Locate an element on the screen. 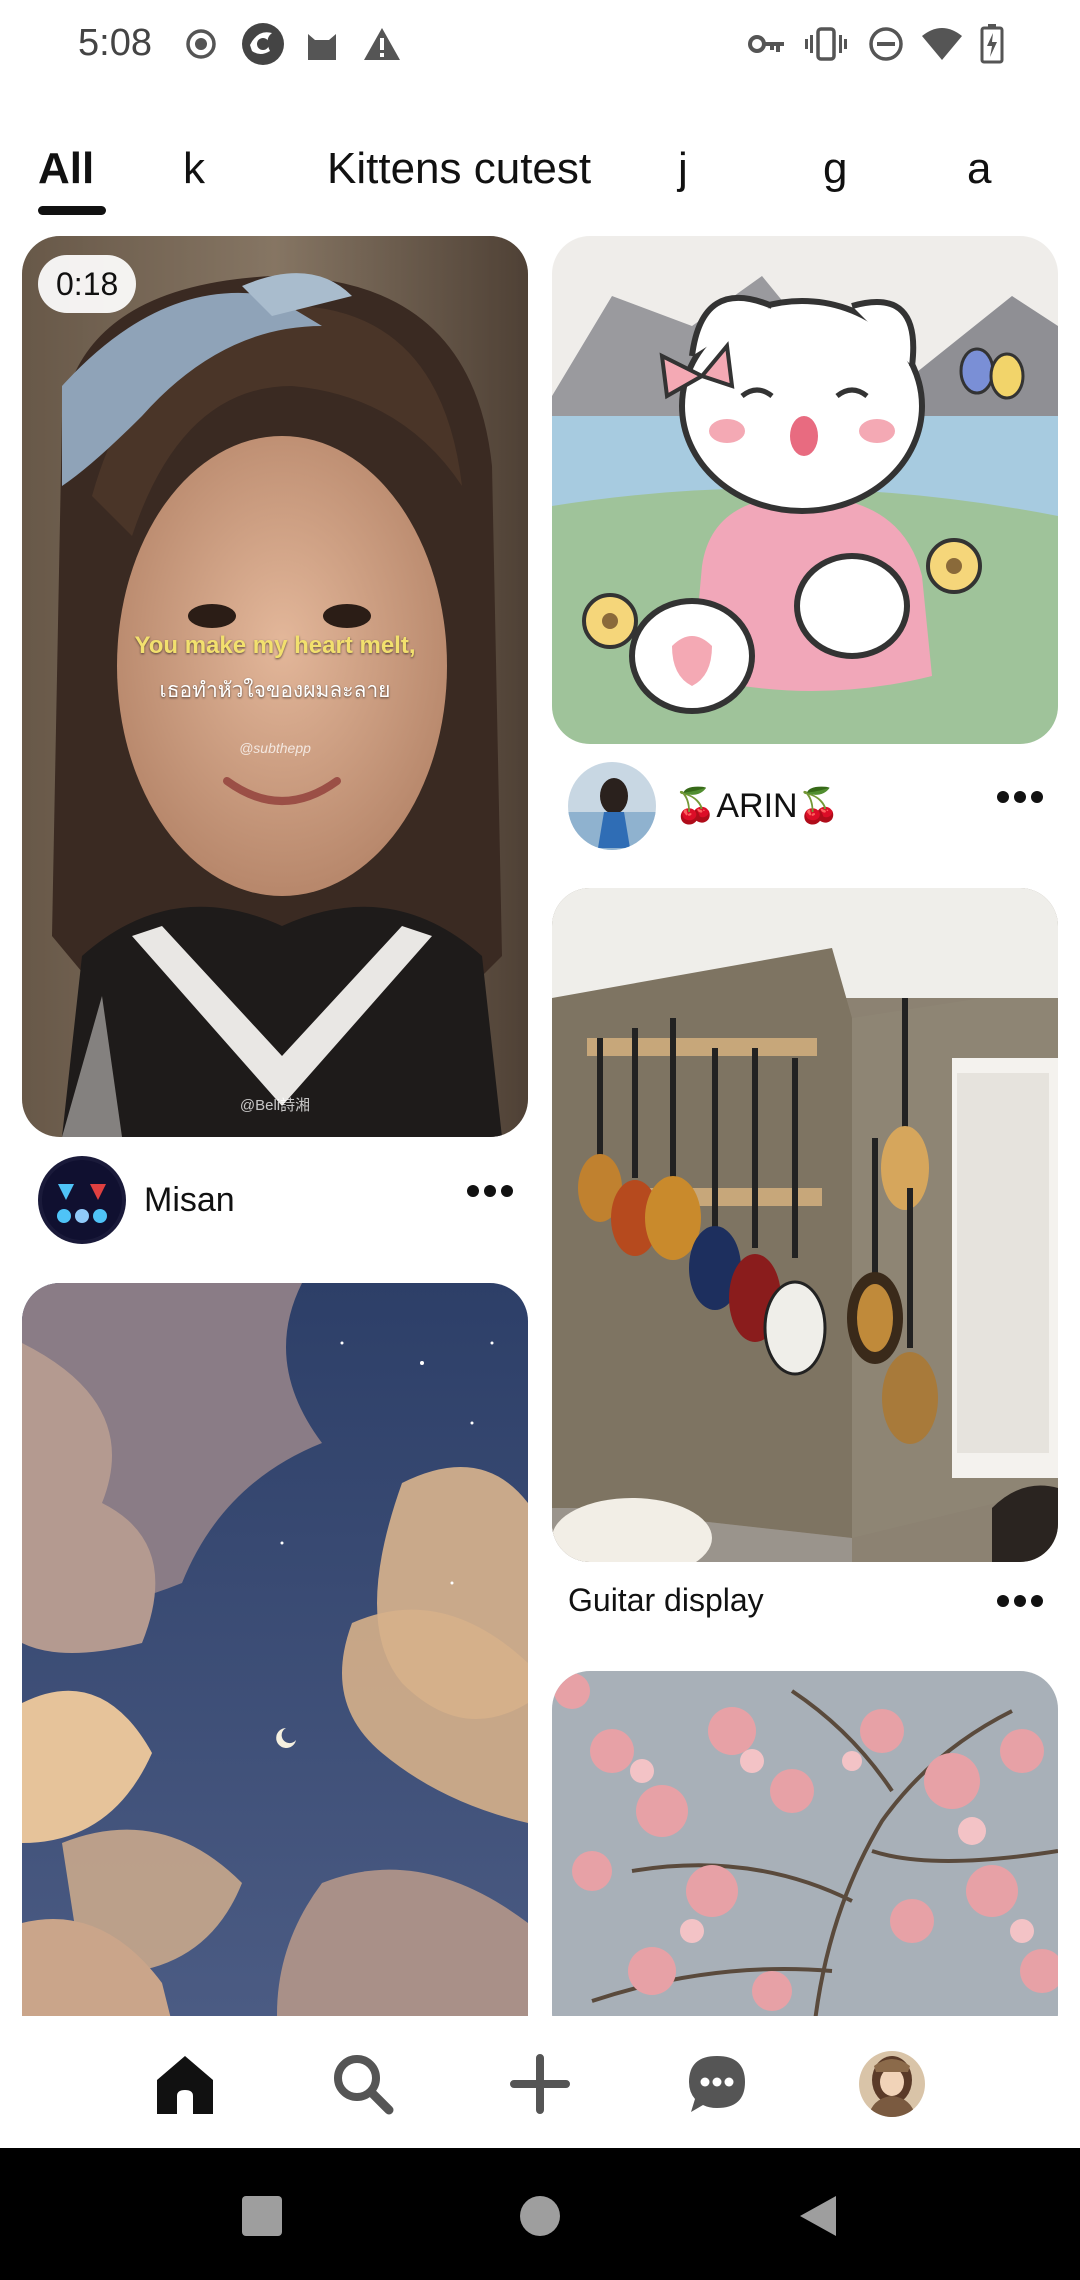 The width and height of the screenshot is (1080, 2280). author-avatar-misan is located at coordinates (82, 1200).